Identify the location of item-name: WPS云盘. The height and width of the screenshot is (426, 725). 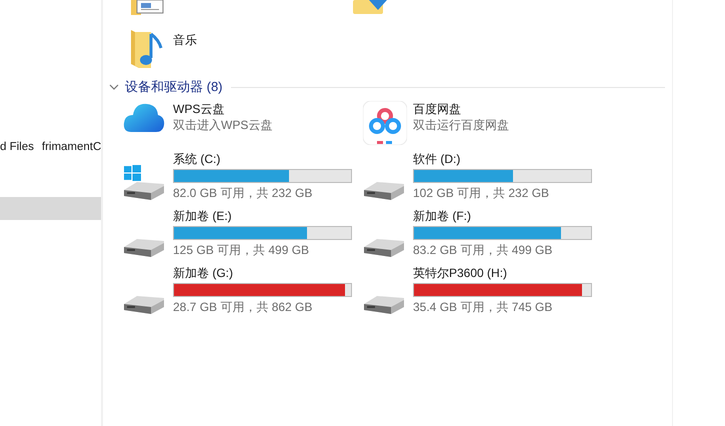
(199, 109).